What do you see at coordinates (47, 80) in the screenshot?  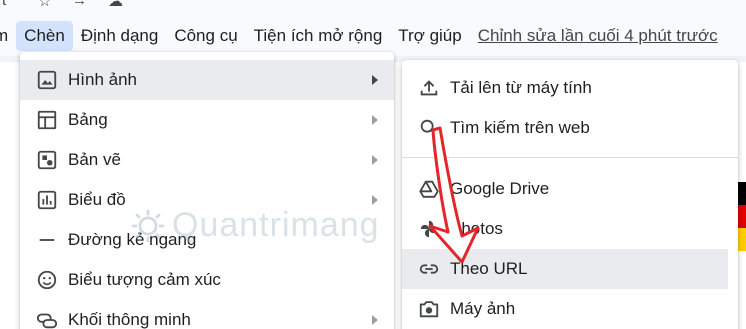 I see `image-icon` at bounding box center [47, 80].